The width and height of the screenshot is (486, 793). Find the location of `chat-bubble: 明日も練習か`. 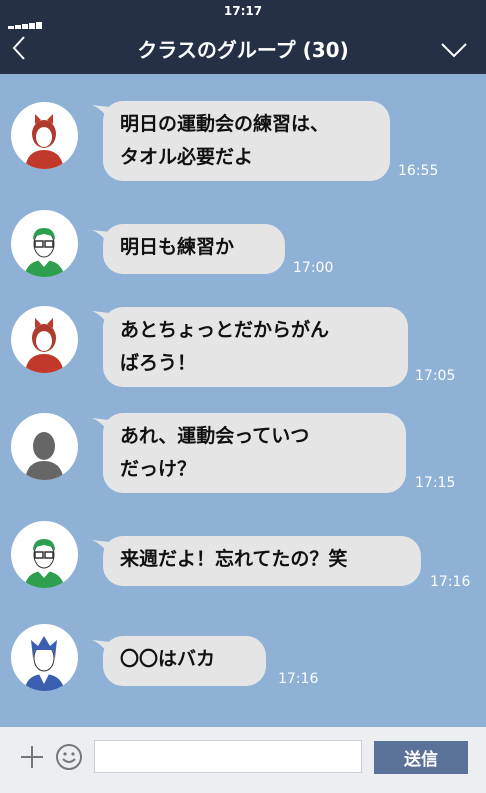

chat-bubble: 明日も練習か is located at coordinates (194, 249).